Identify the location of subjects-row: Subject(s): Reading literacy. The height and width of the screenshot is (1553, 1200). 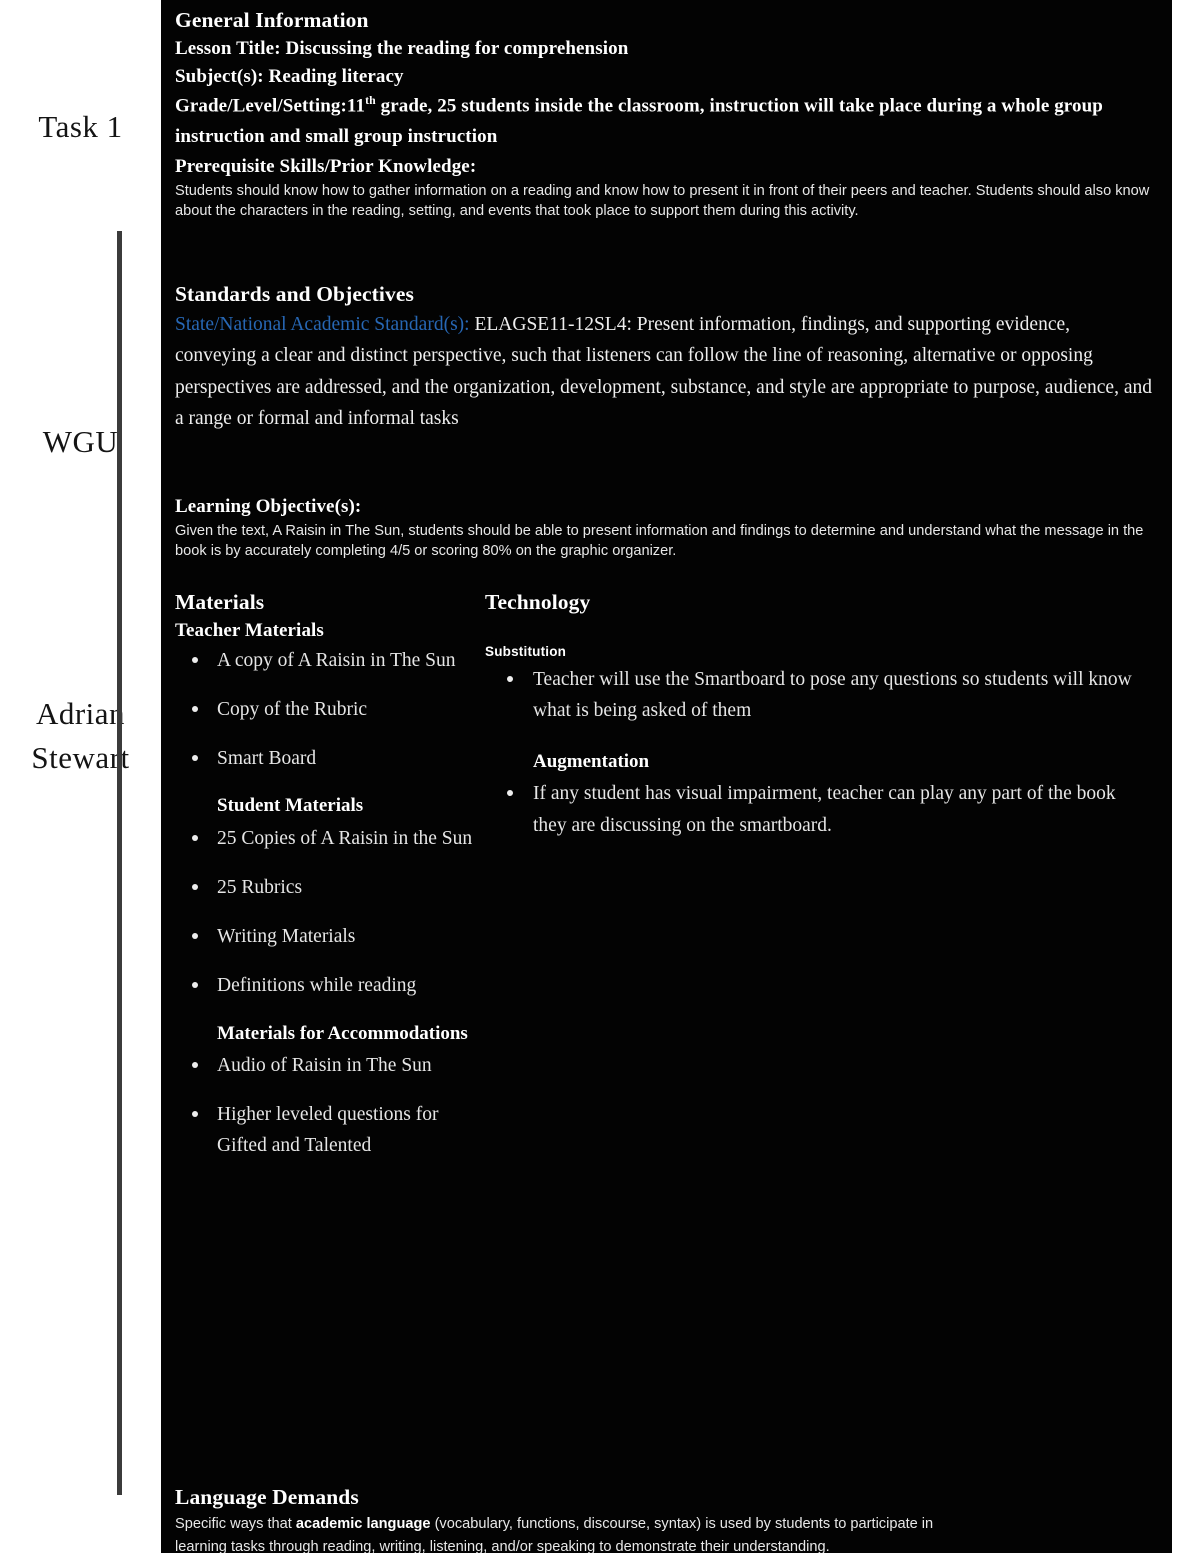
(664, 77).